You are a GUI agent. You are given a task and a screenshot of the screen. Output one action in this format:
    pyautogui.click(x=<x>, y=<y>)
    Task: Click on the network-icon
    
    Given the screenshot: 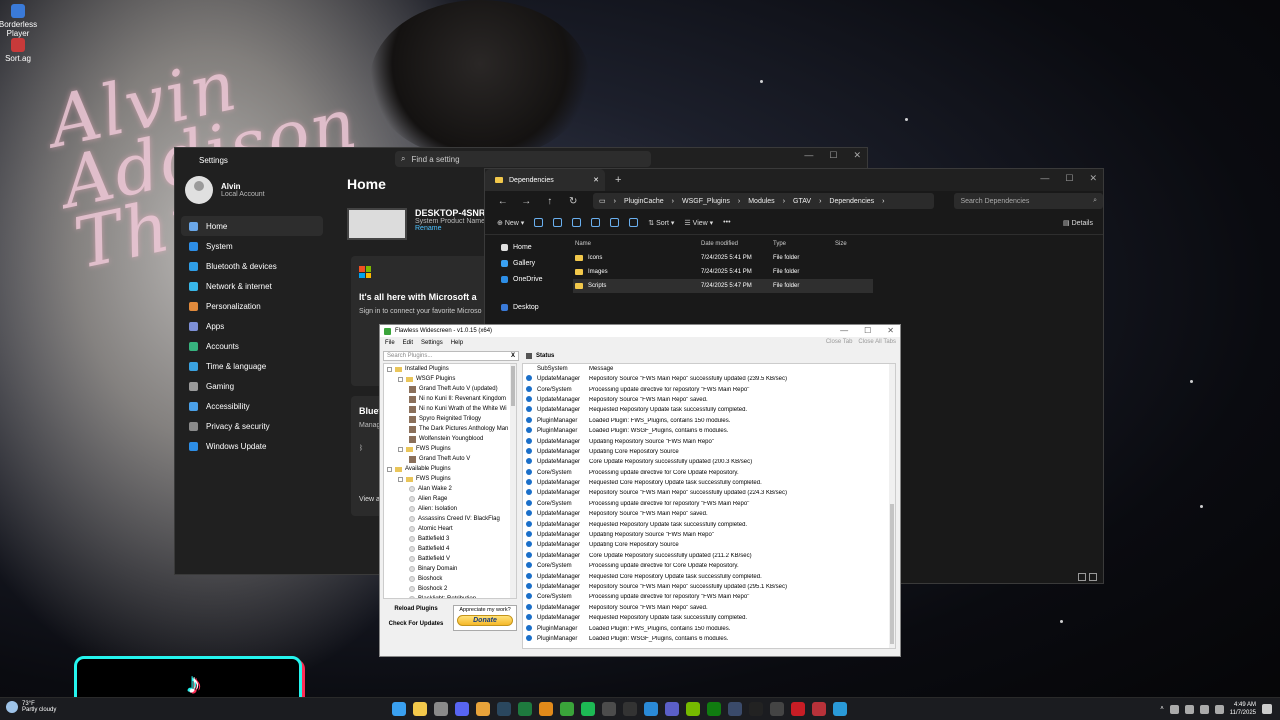 What is the action you would take?
    pyautogui.click(x=1204, y=709)
    